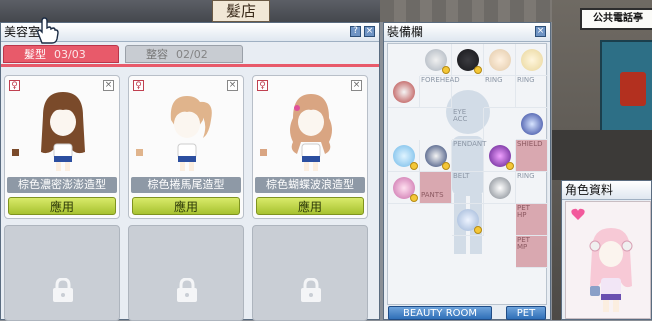 This screenshot has width=652, height=321. I want to click on pet-equip-slot, so click(532, 124).